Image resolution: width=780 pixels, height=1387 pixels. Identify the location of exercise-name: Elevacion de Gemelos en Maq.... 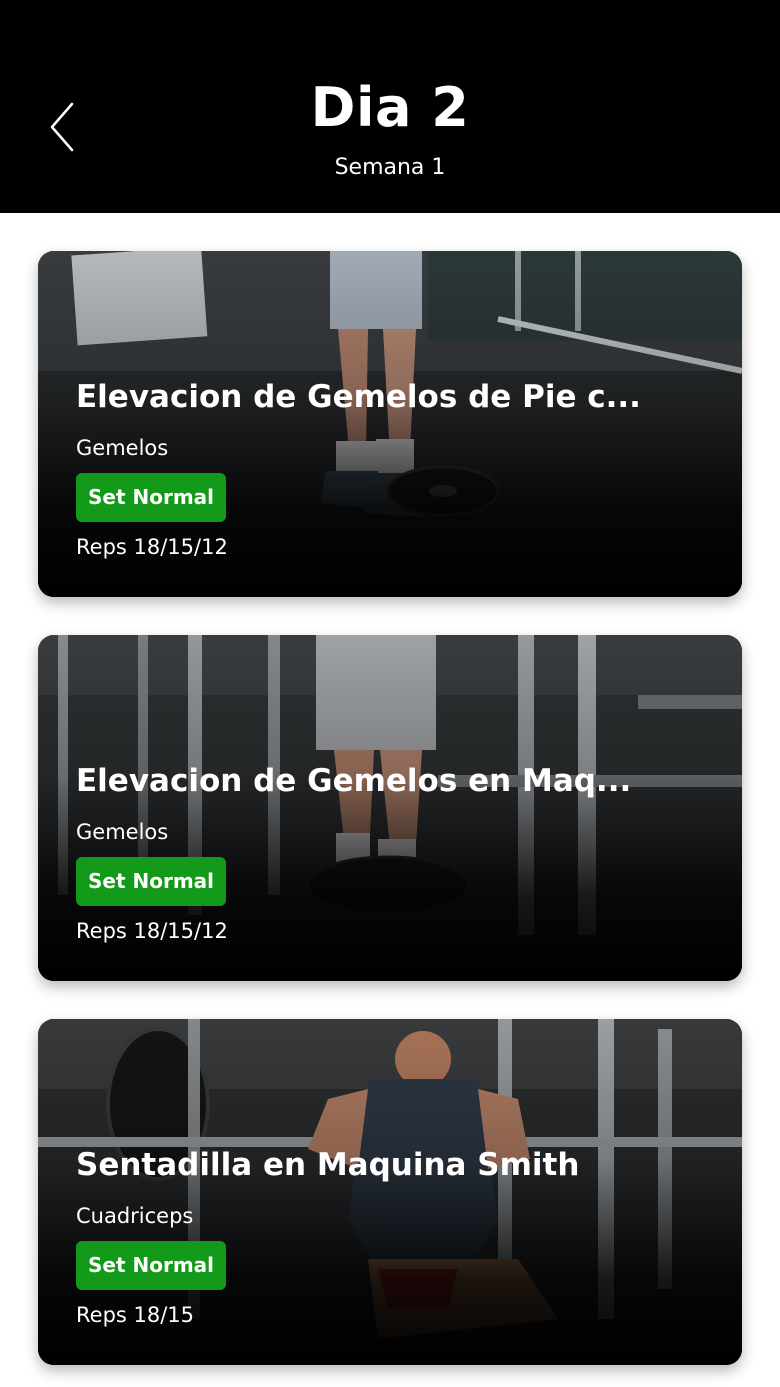
(354, 781).